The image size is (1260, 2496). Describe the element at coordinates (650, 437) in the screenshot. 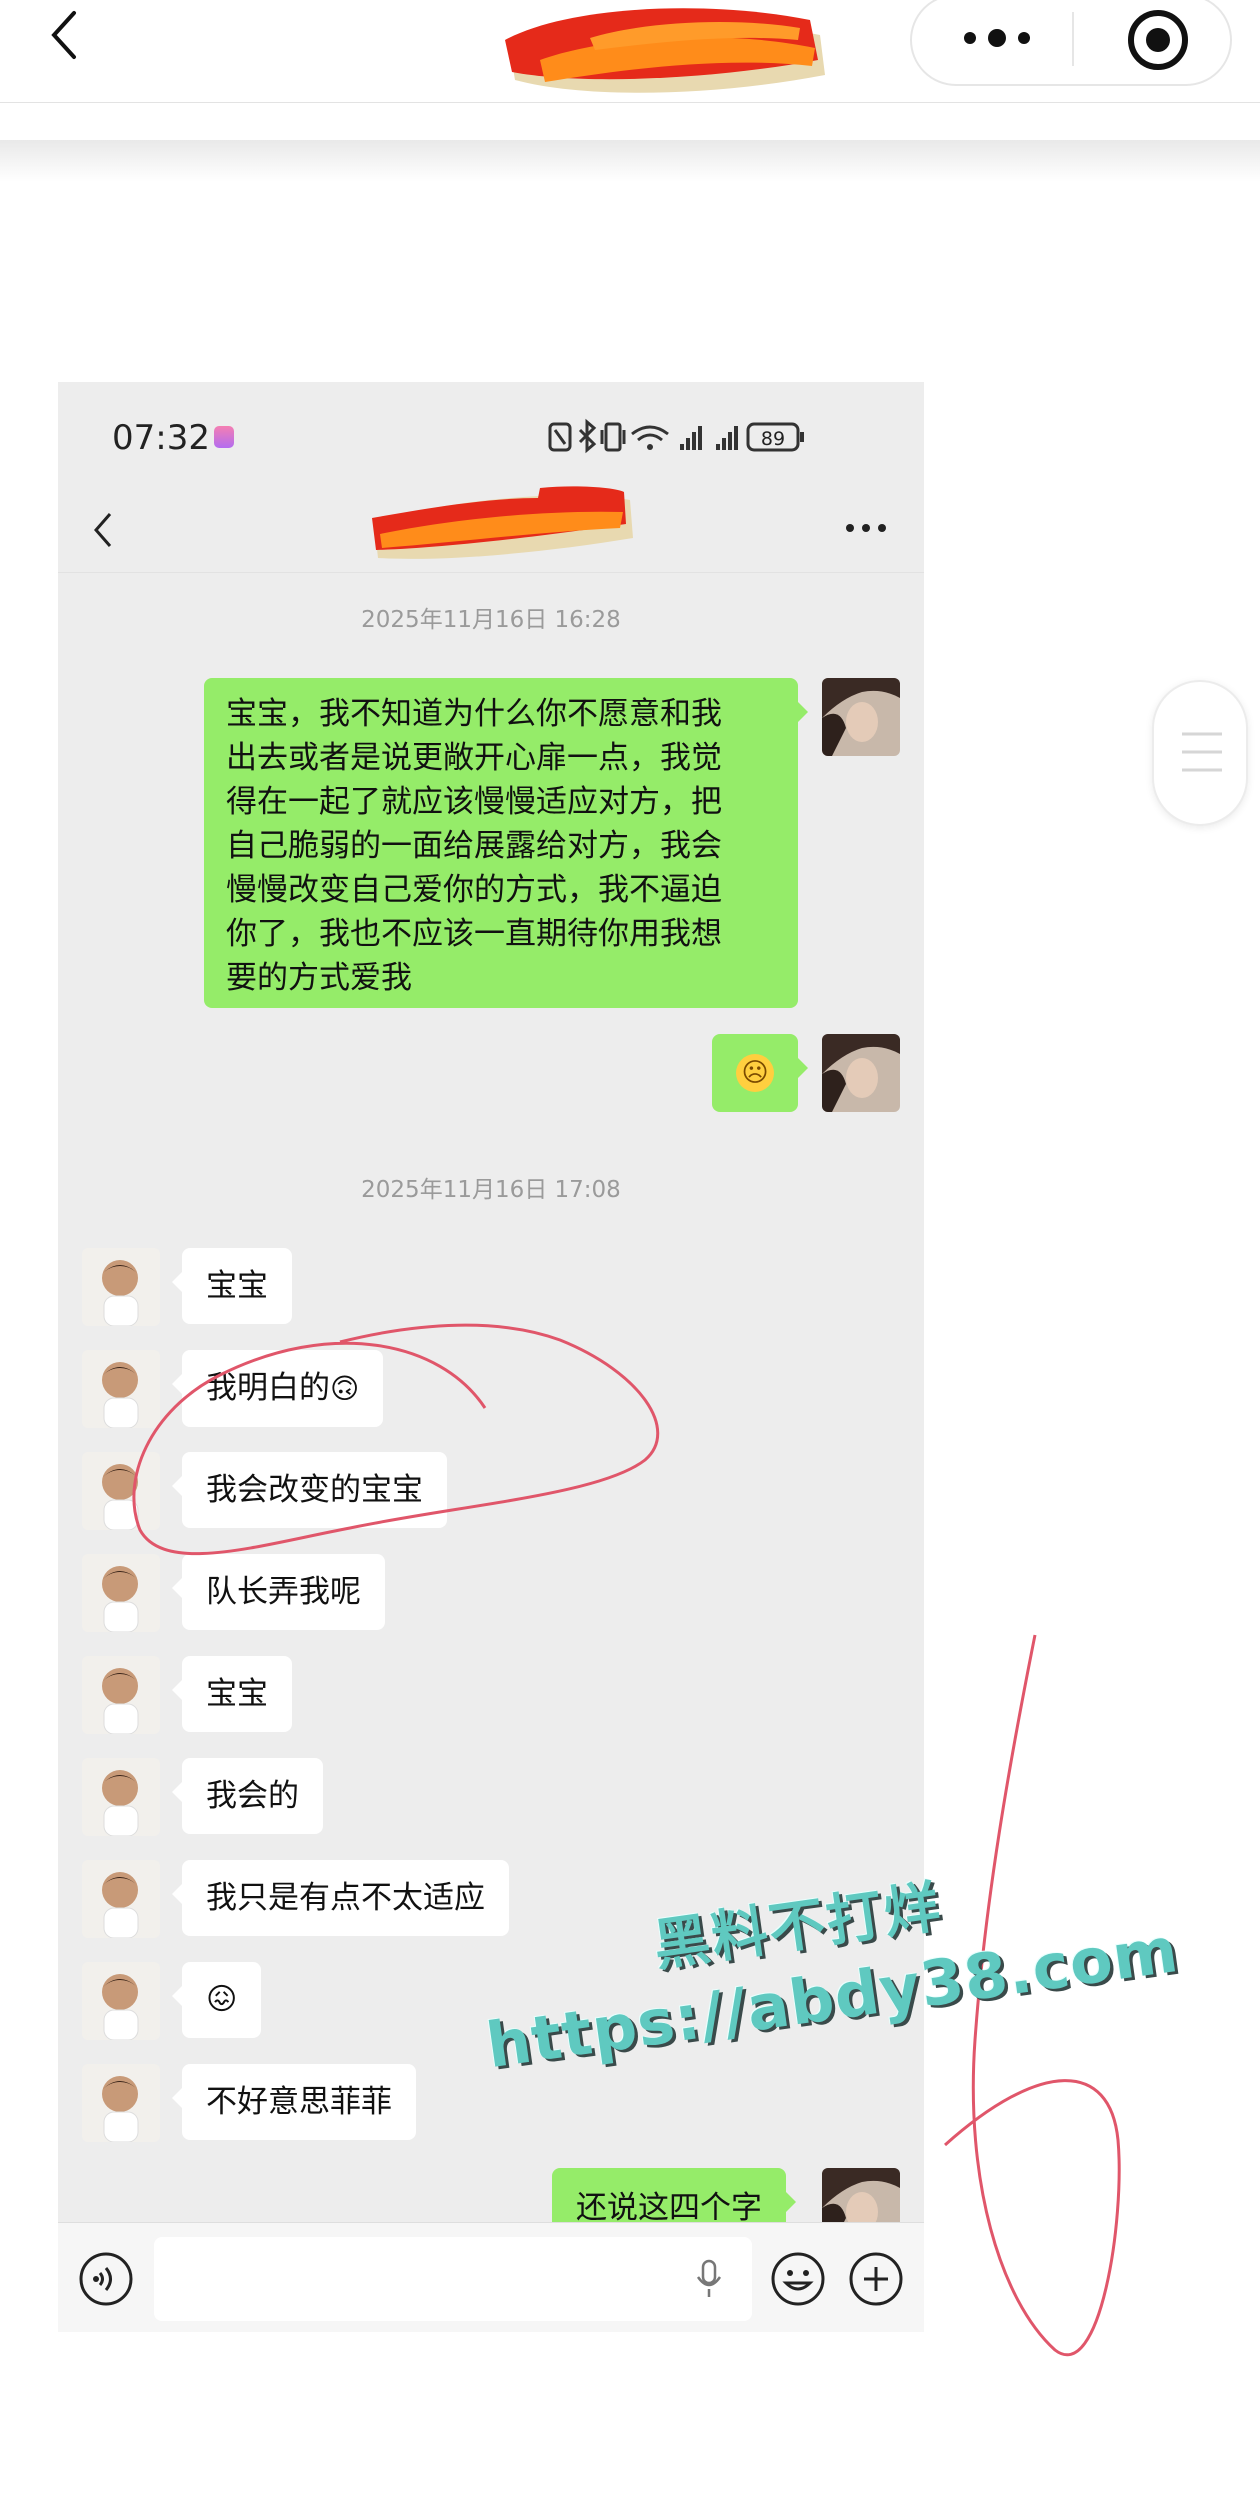

I see `wifi-icon` at that location.